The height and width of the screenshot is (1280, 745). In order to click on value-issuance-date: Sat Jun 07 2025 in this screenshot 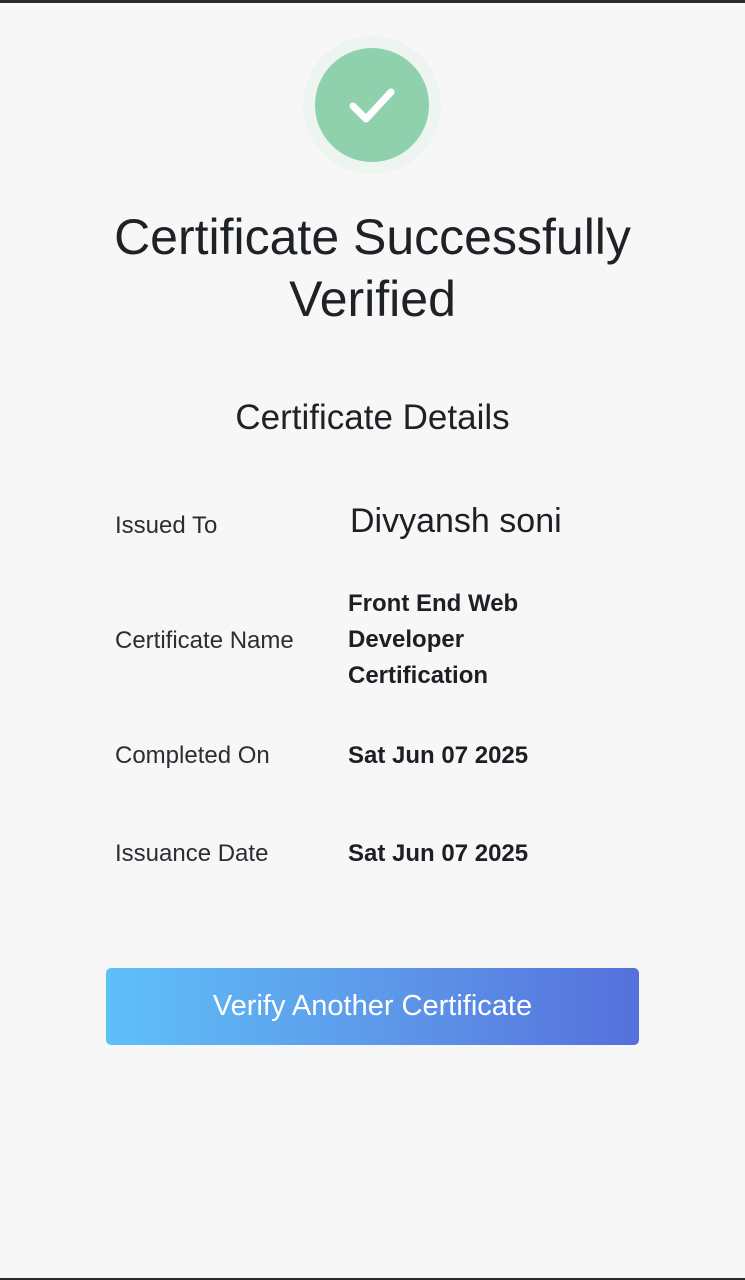, I will do `click(438, 853)`.